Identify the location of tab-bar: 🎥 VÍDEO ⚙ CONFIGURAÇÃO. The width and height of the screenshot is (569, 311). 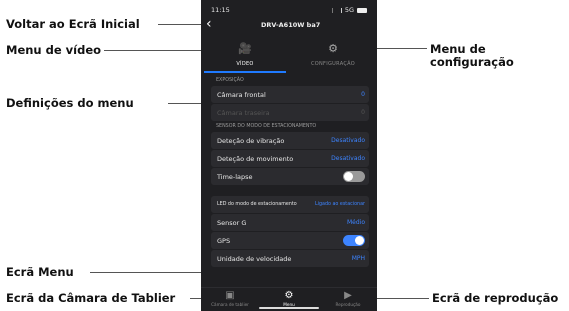
(289, 55).